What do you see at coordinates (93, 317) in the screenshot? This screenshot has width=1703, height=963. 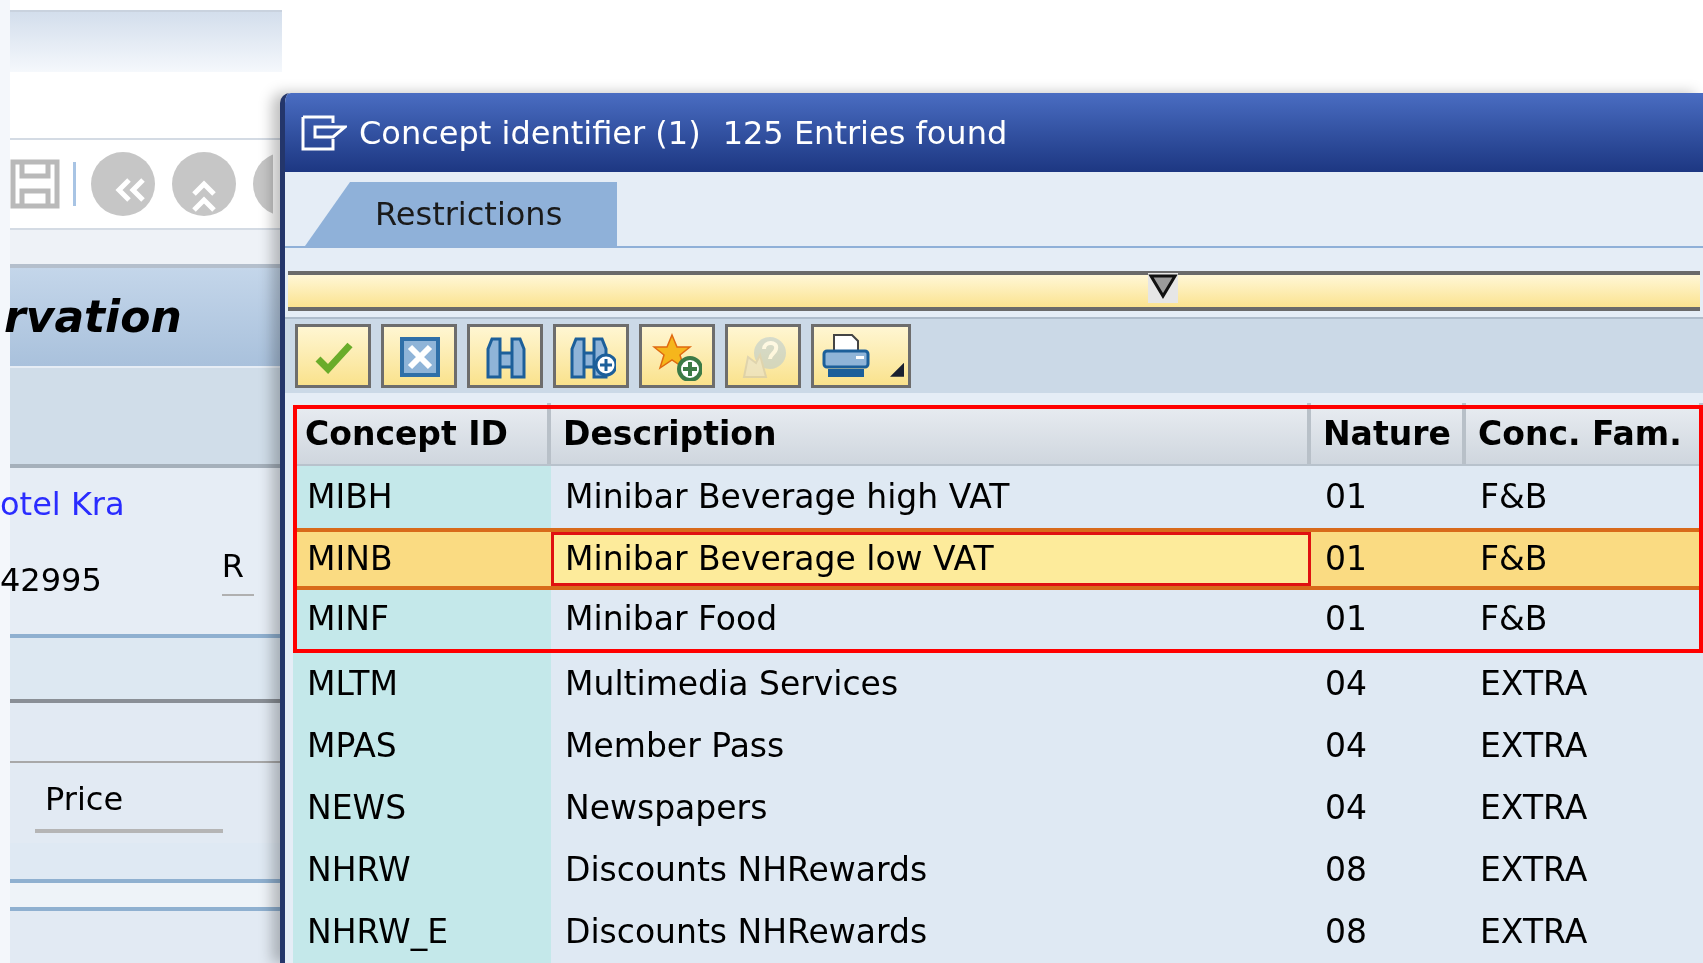 I see `screen-title: rvation` at bounding box center [93, 317].